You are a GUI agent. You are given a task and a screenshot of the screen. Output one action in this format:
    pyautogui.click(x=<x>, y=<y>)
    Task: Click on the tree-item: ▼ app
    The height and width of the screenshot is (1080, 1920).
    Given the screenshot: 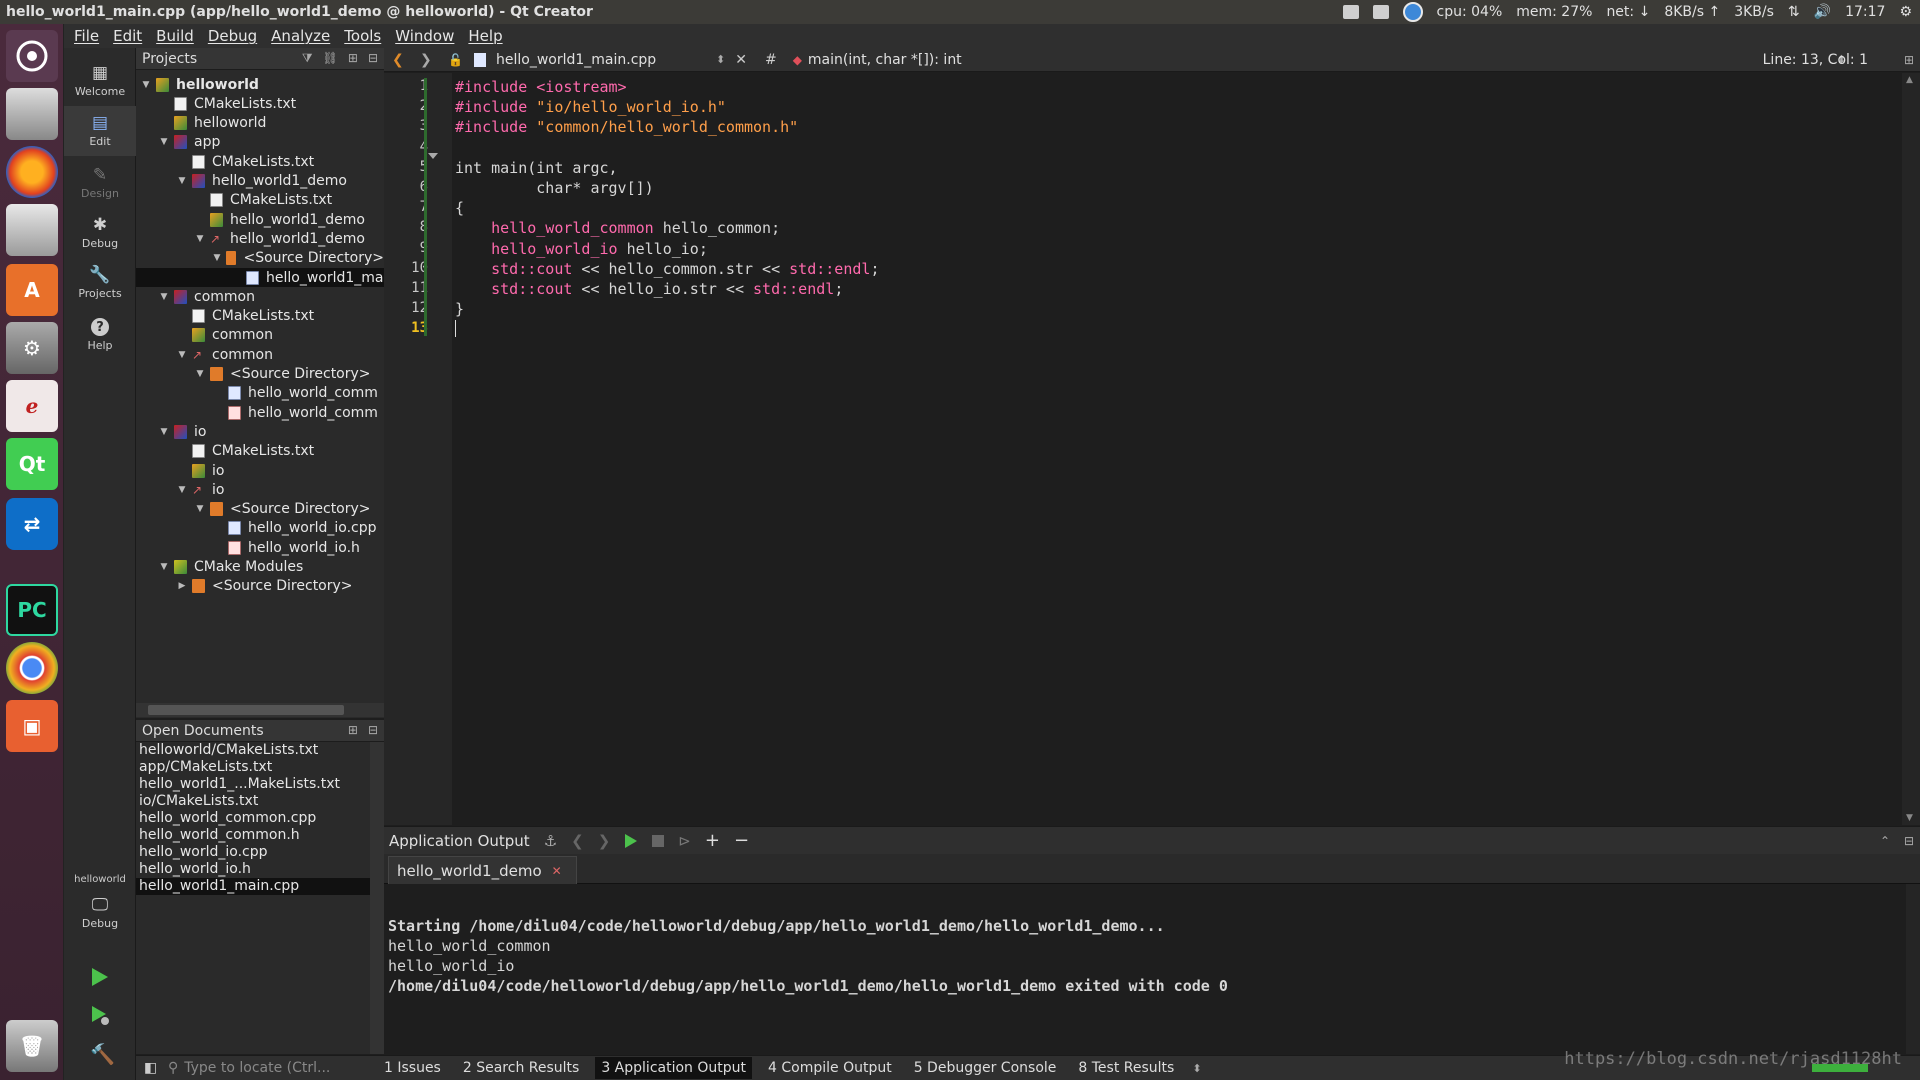 What is the action you would take?
    pyautogui.click(x=260, y=142)
    